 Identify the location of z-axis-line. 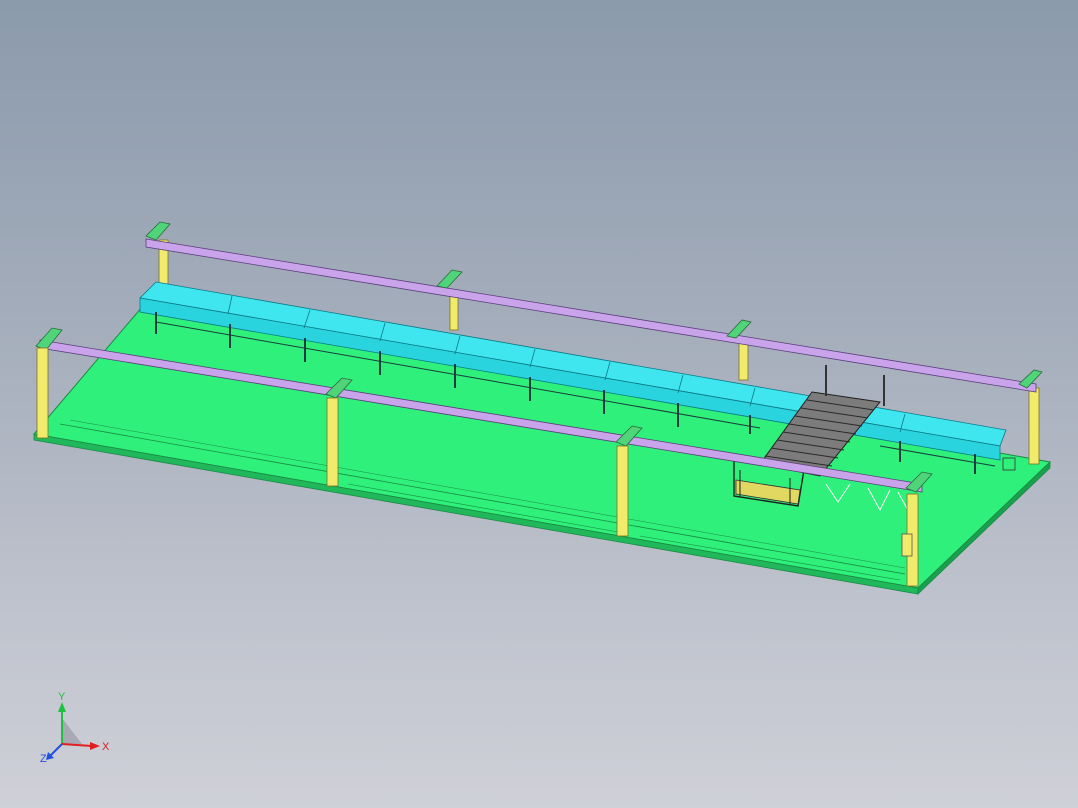
(56, 750).